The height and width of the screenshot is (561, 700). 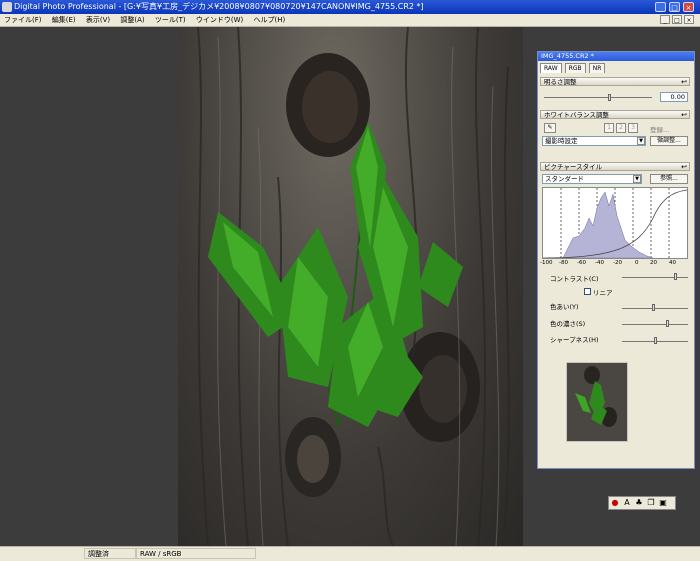 I want to click on maximize-button: □, so click(x=674, y=7).